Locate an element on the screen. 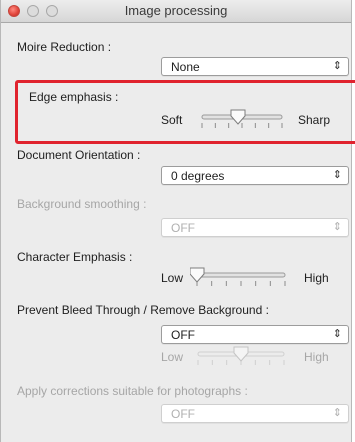 The height and width of the screenshot is (442, 355). character-emphasis-min-label: Low is located at coordinates (172, 278).